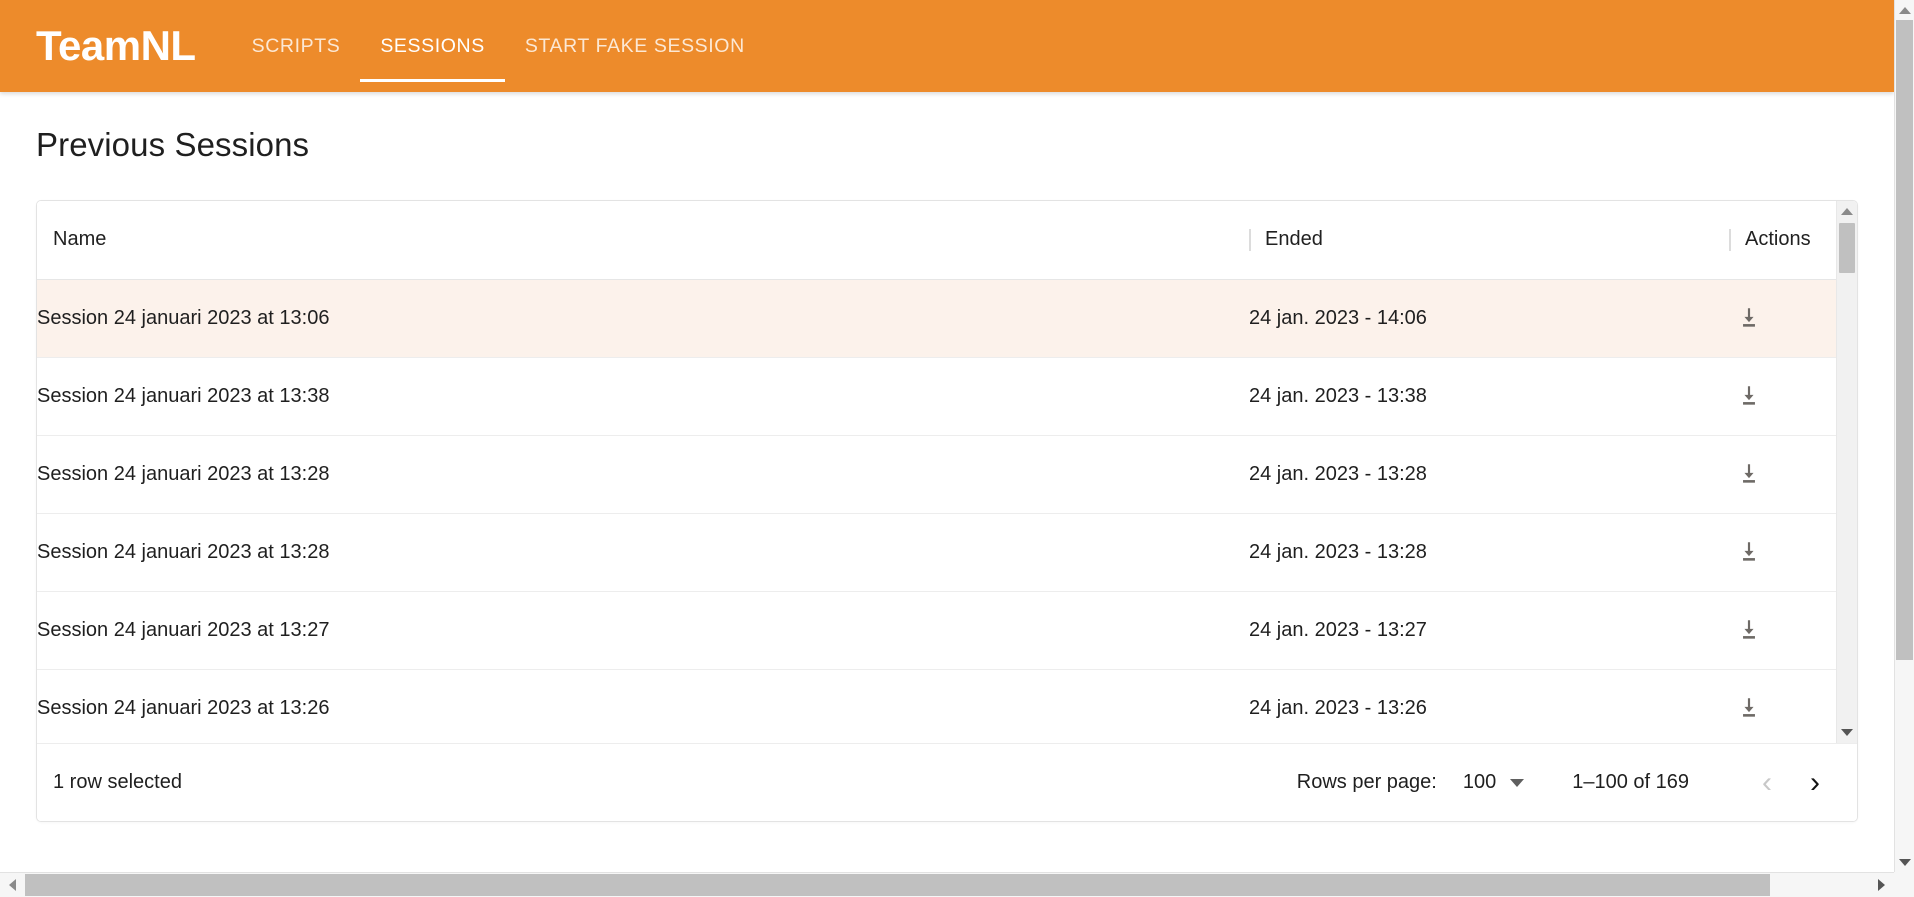  Describe the element at coordinates (643, 630) in the screenshot. I see `cell-session-name: Session 24 januari 2023 at 13:27` at that location.